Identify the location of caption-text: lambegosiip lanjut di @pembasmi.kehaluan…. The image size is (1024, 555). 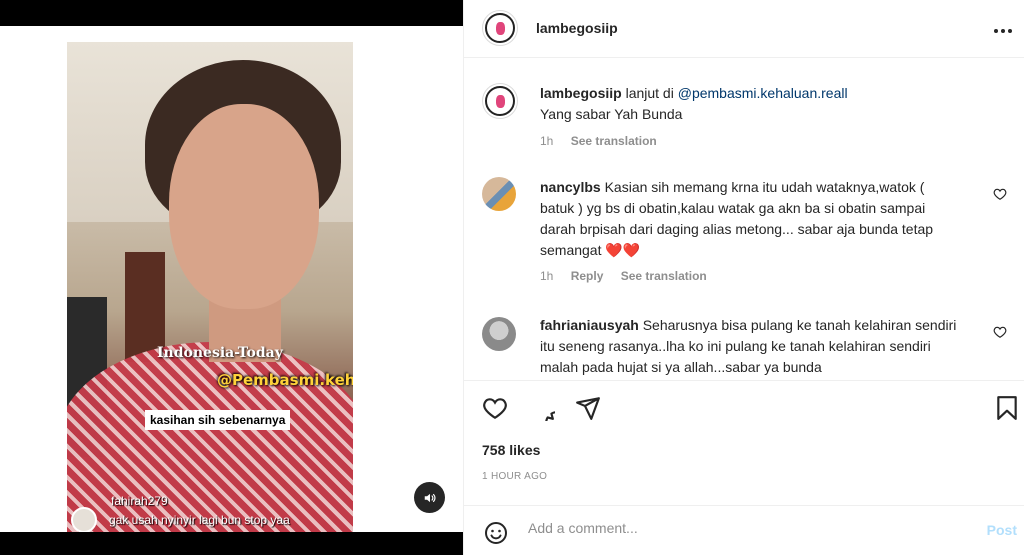
(770, 104).